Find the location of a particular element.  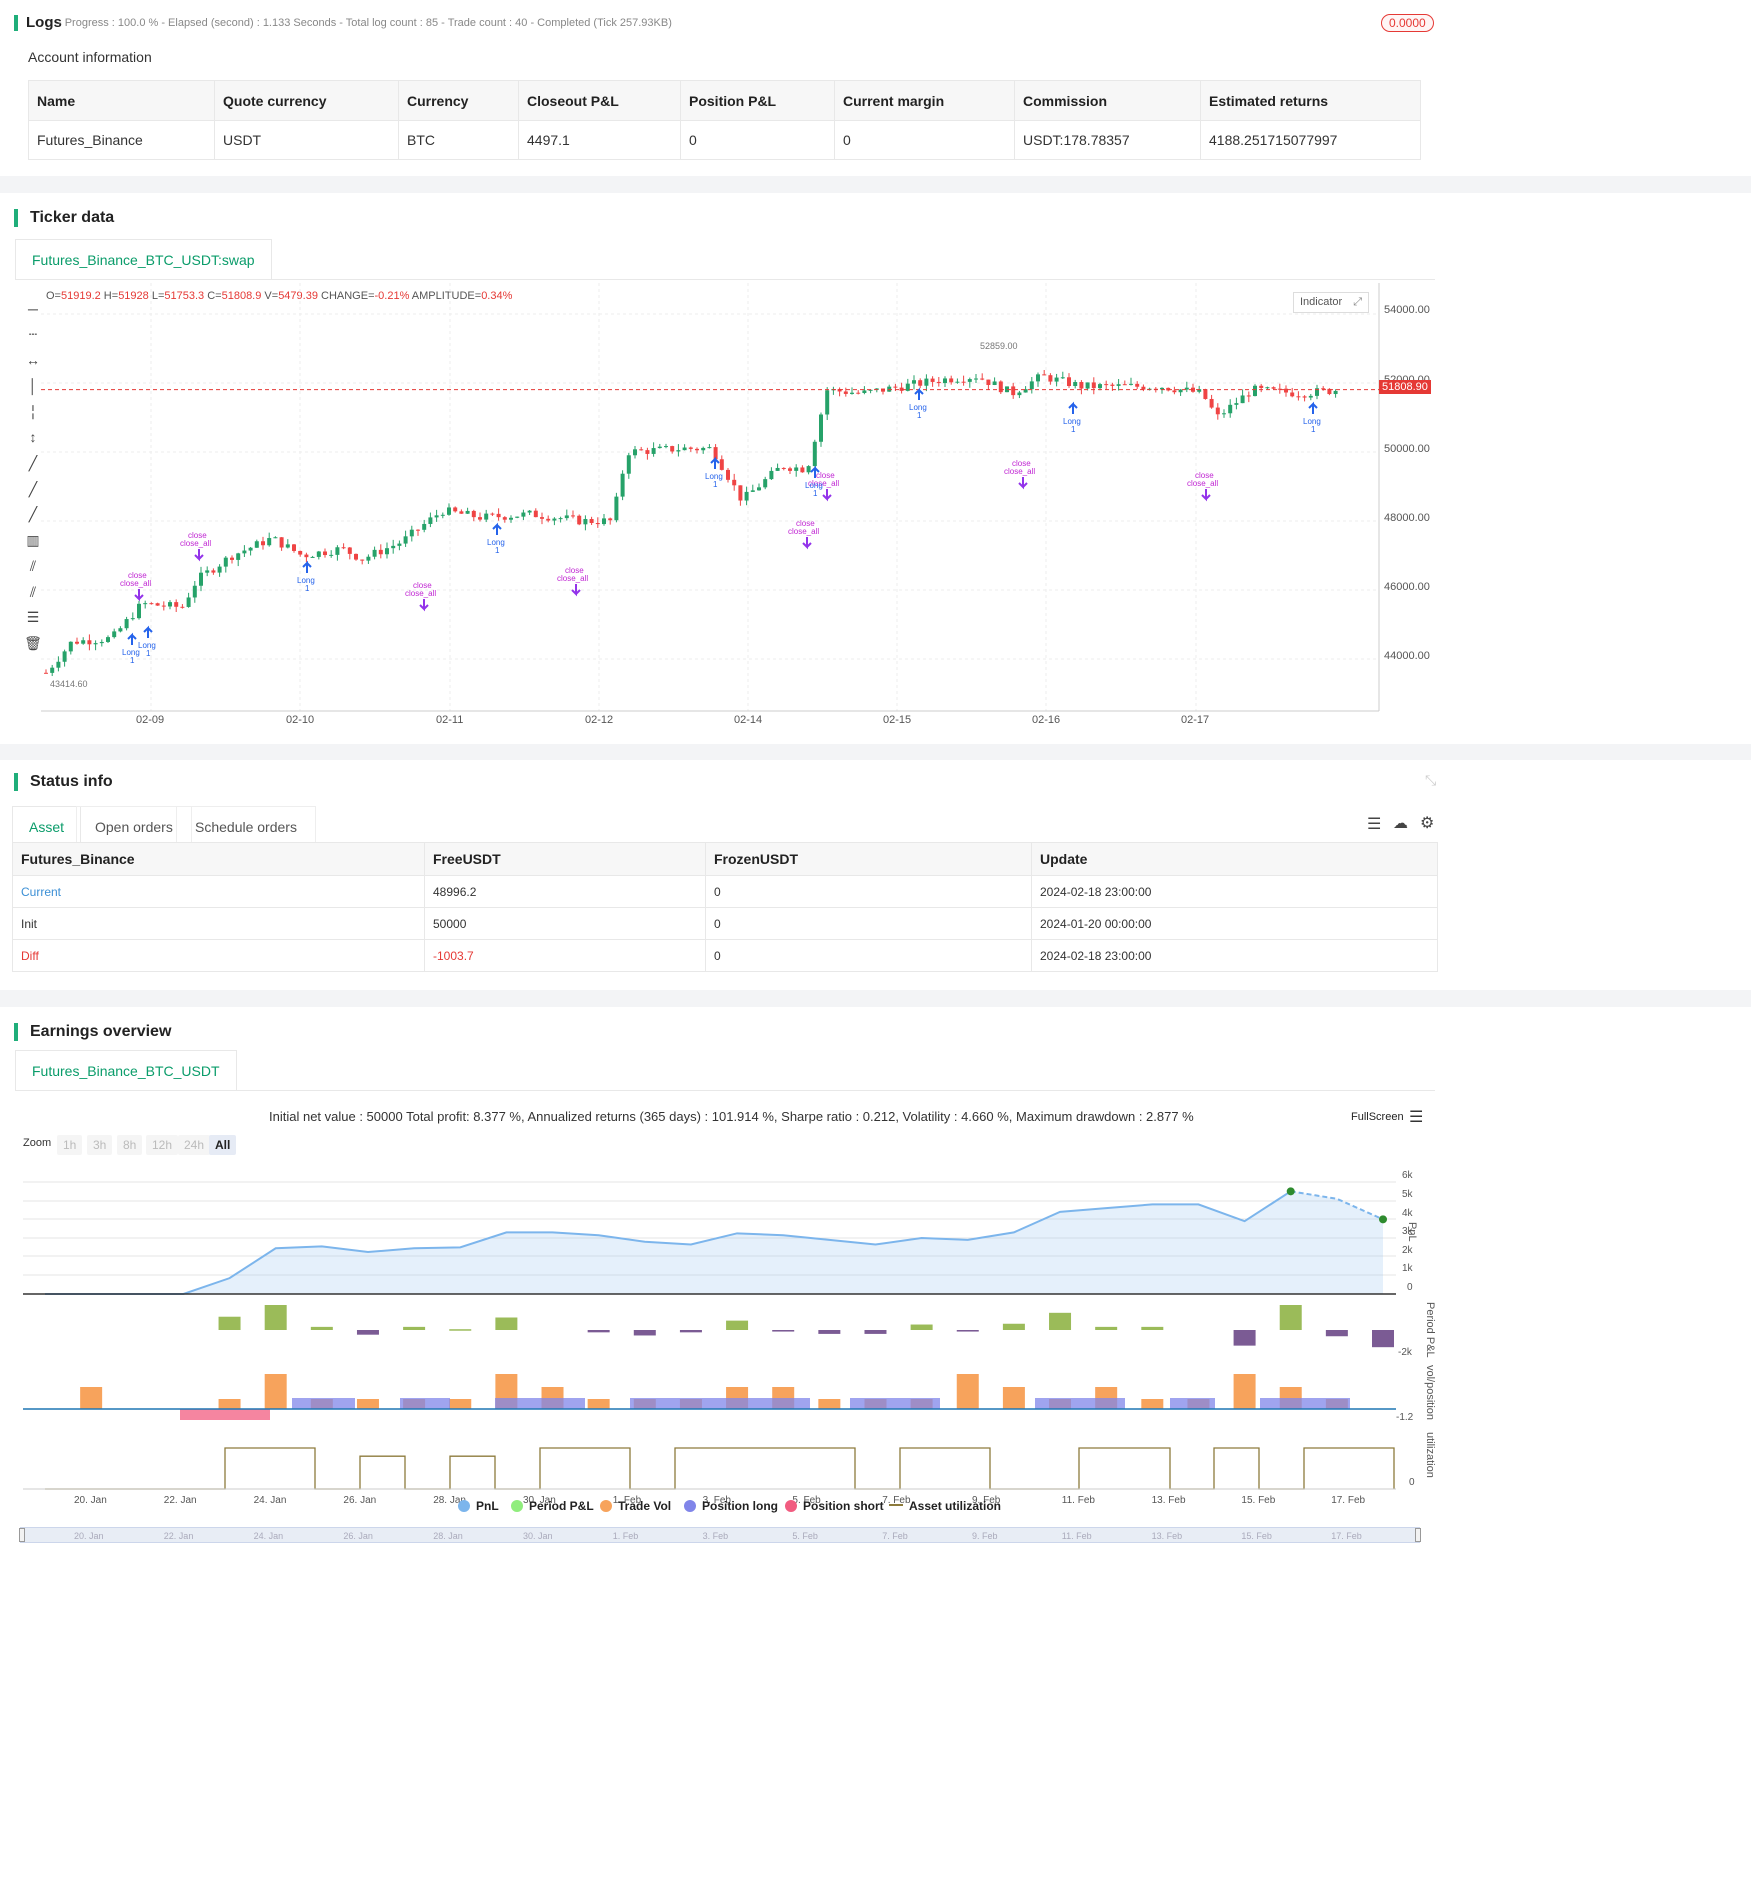

menu-icon: ☰ is located at coordinates (1416, 1117).